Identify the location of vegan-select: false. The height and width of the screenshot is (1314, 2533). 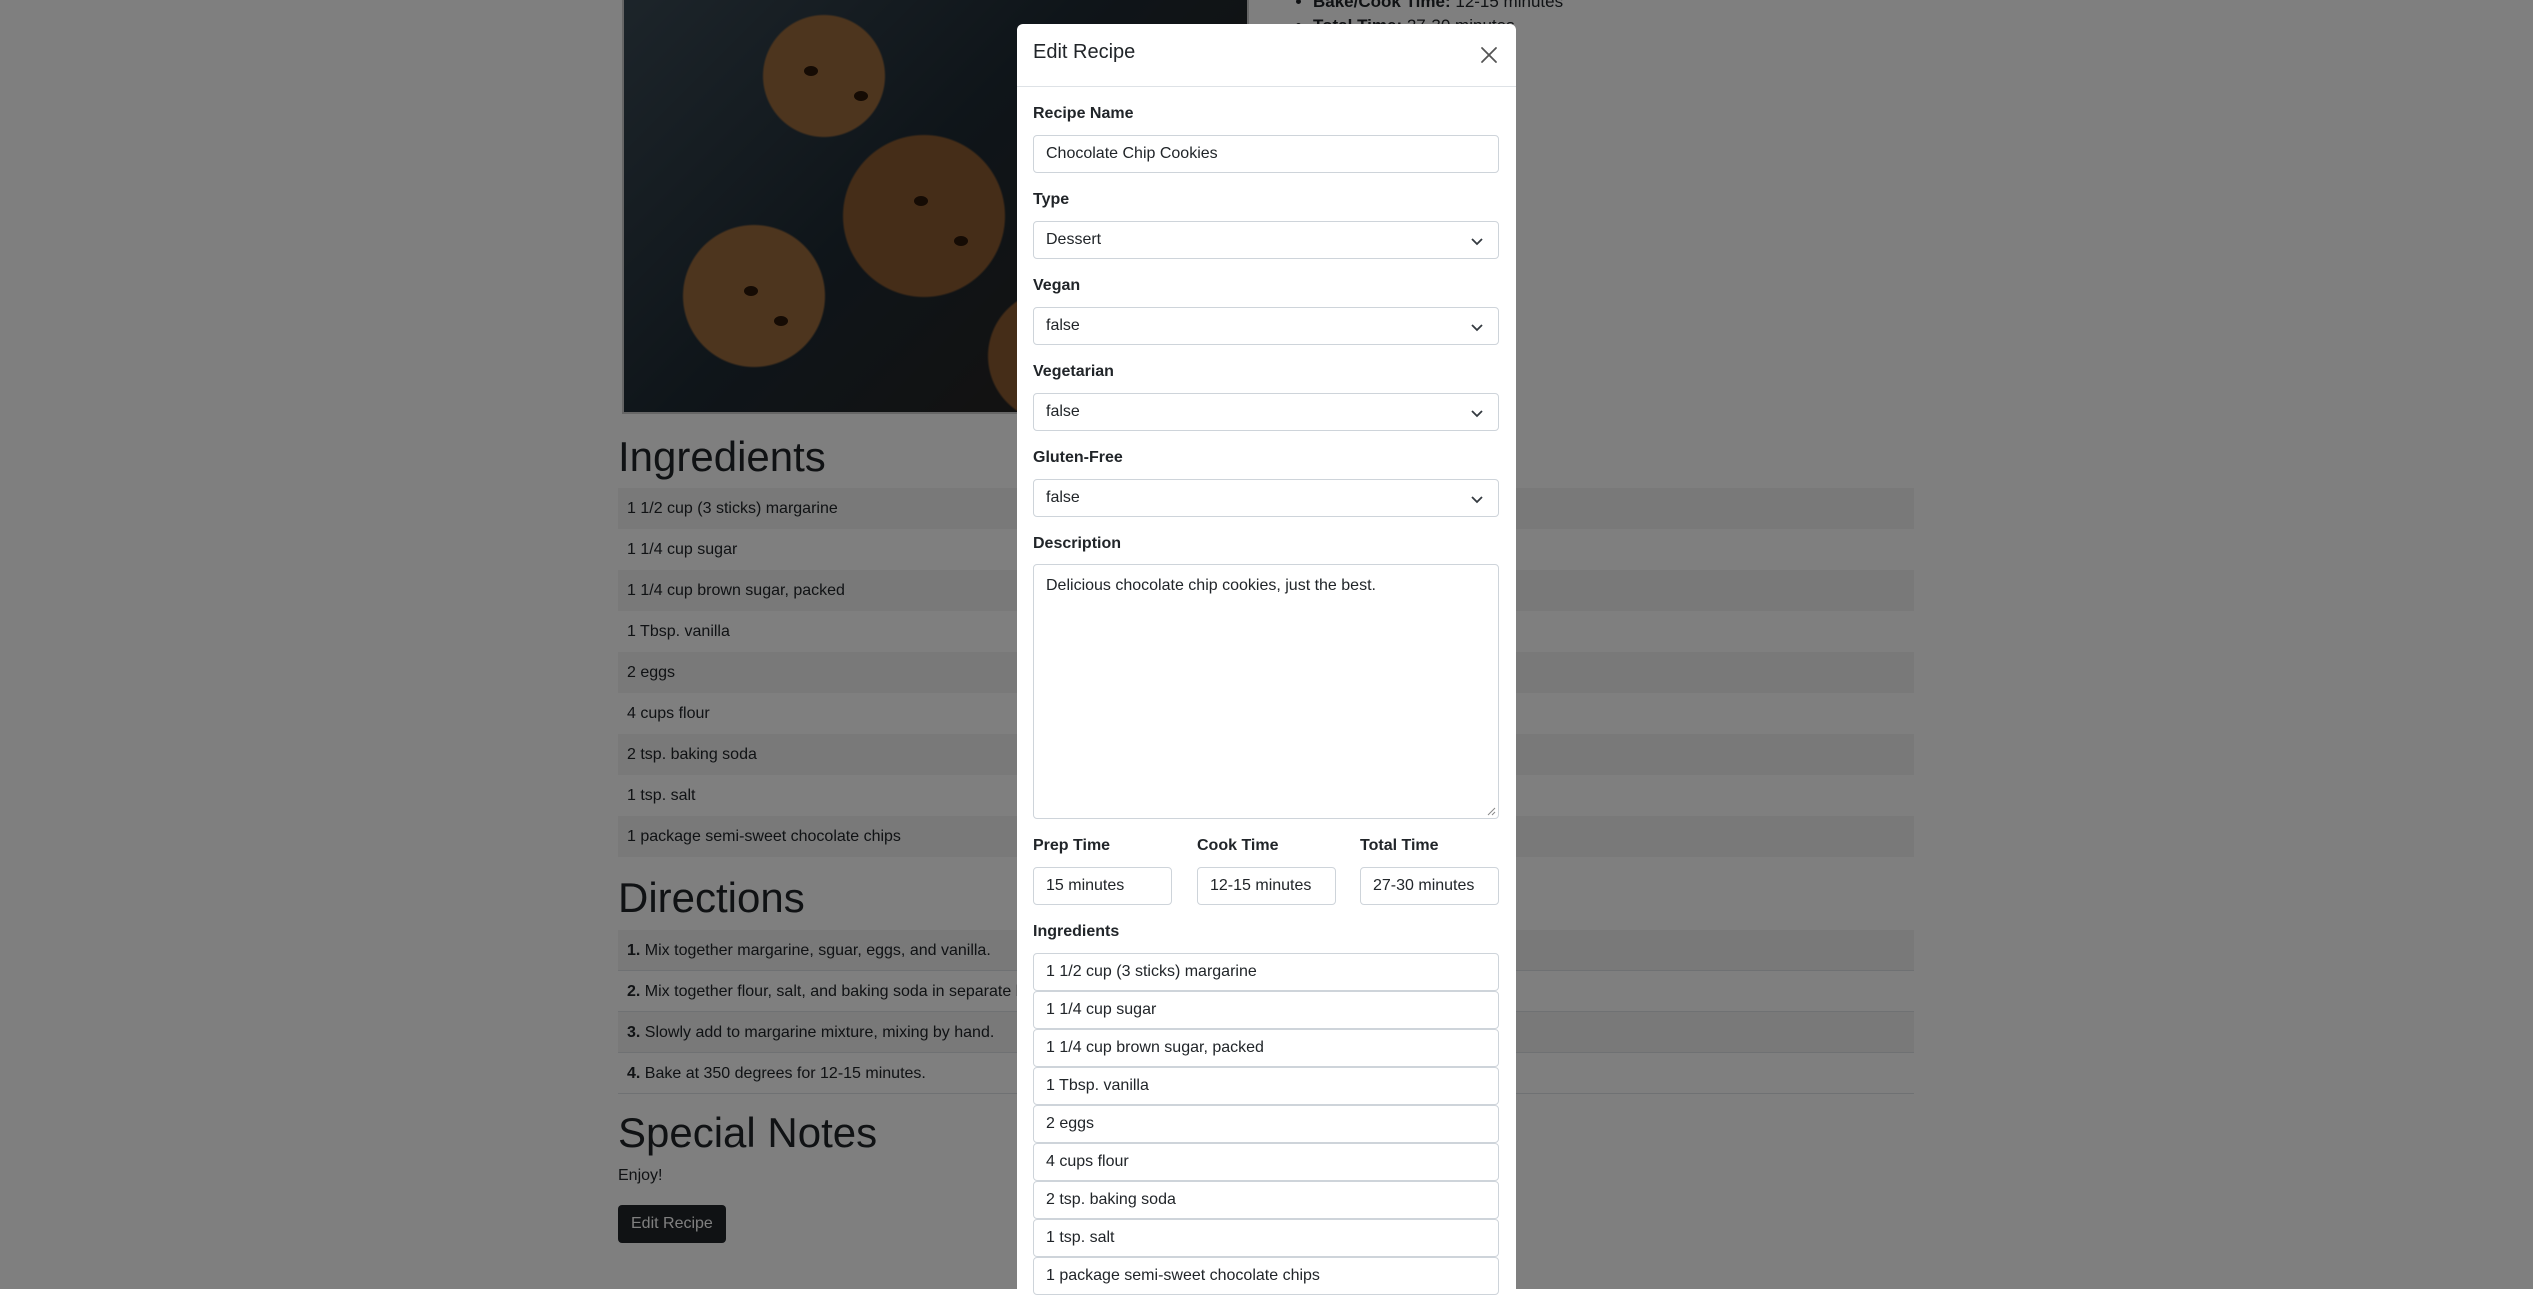
(1266, 326).